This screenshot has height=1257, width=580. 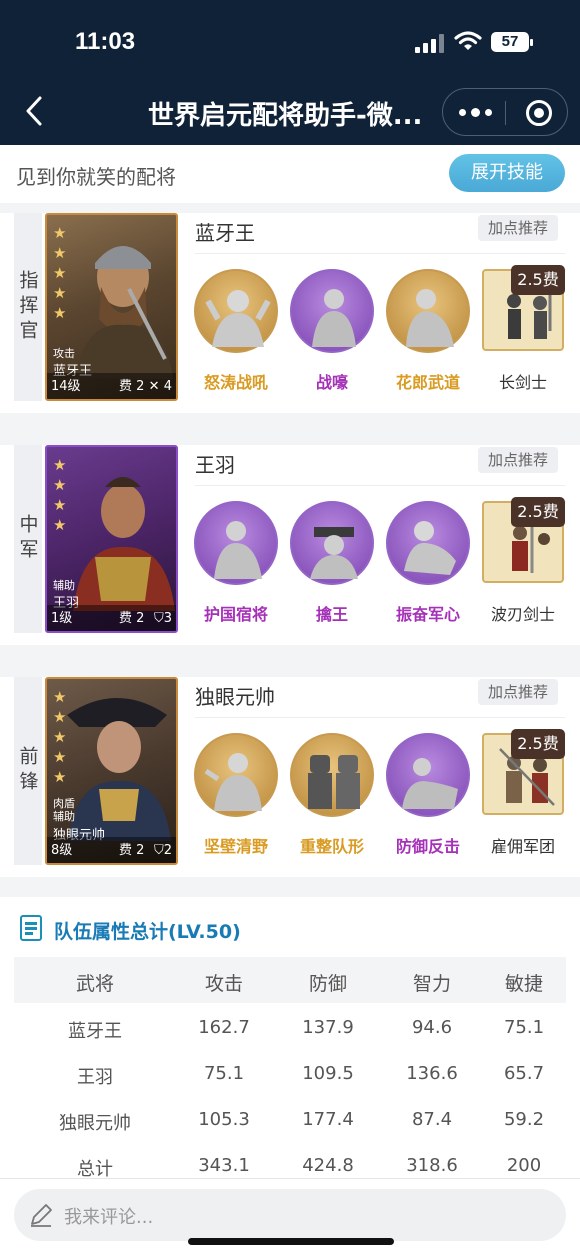 What do you see at coordinates (523, 984) in the screenshot?
I see `col-header: 敏捷` at bounding box center [523, 984].